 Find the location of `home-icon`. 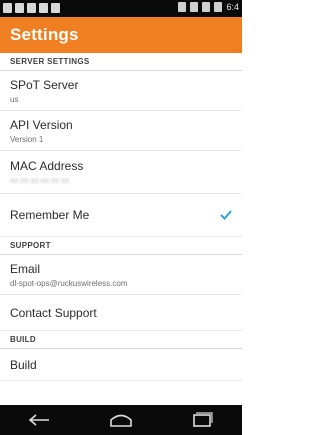

home-icon is located at coordinates (121, 420).